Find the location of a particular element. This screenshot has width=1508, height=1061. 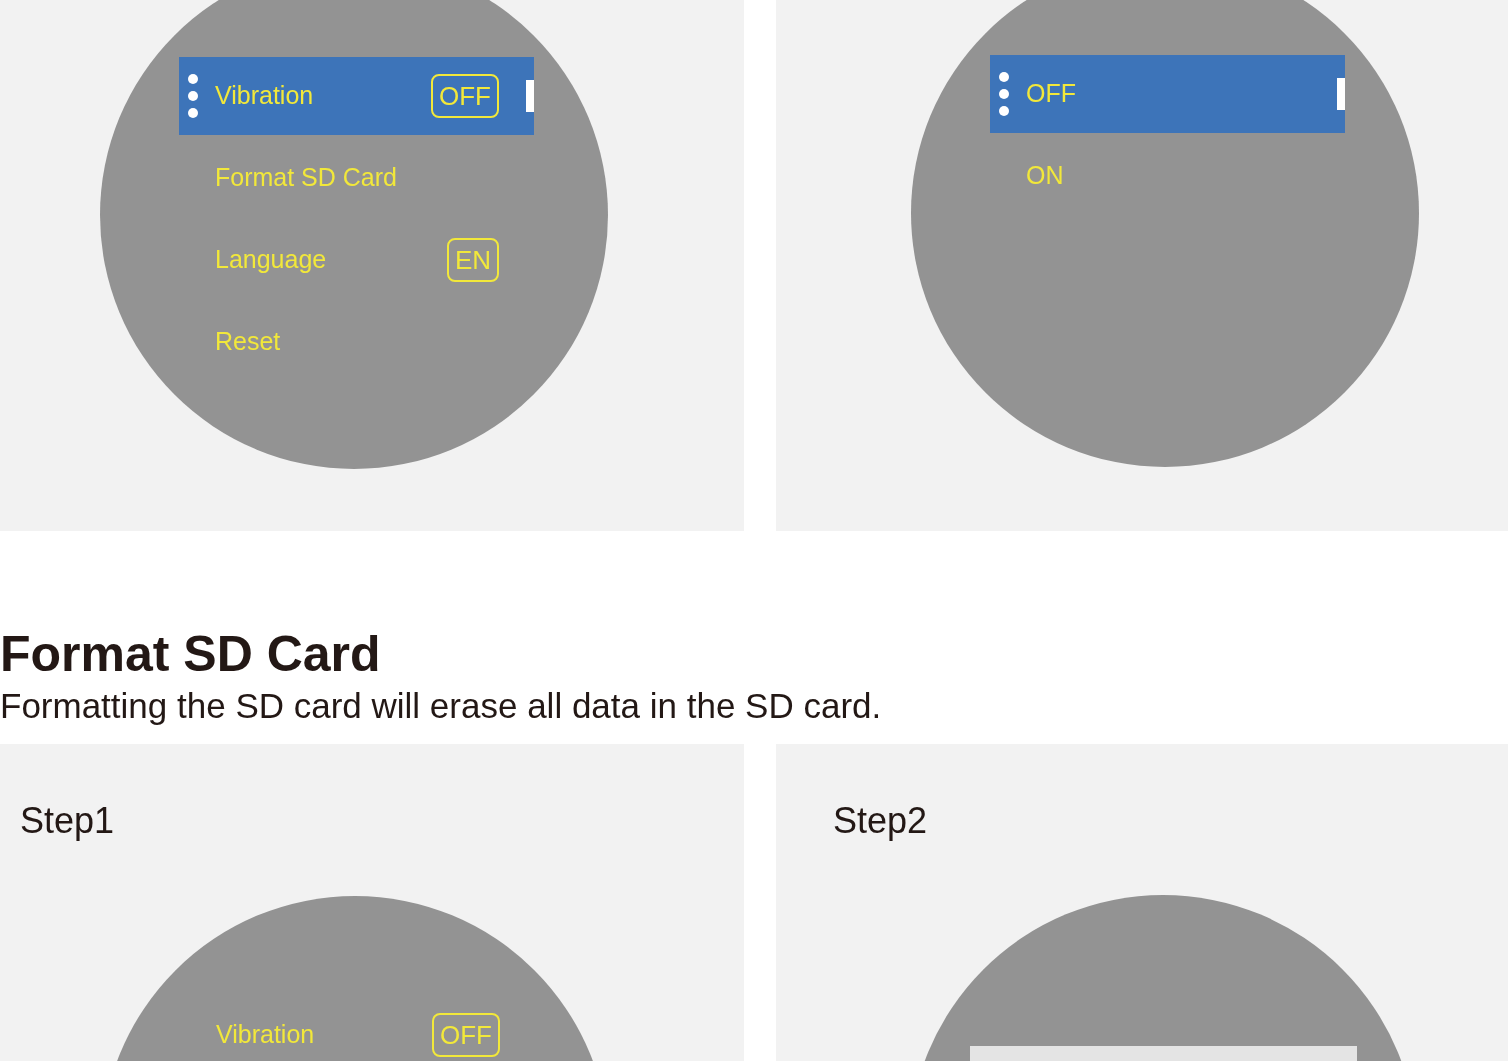

section-title: Format SD Card is located at coordinates (191, 654).